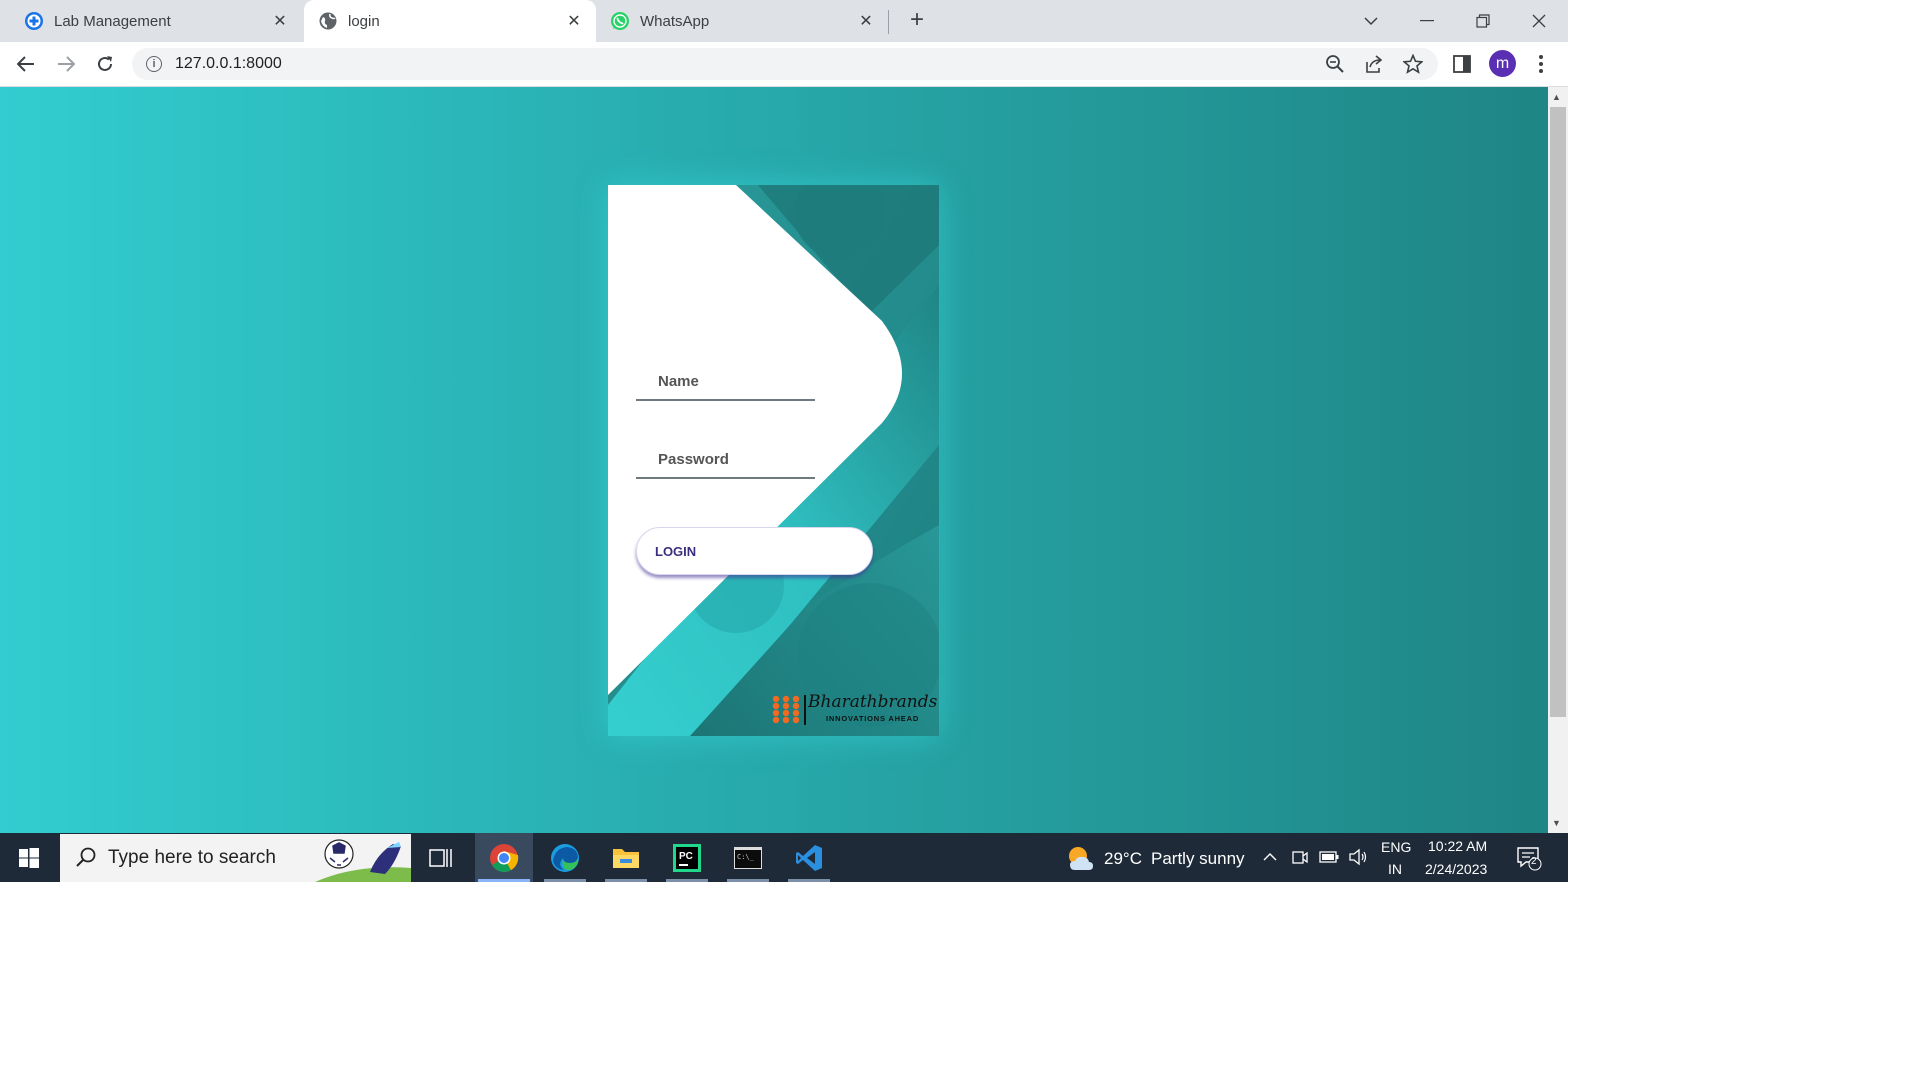 The image size is (1920, 1080). I want to click on file-explorer-taskbar-icon, so click(626, 857).